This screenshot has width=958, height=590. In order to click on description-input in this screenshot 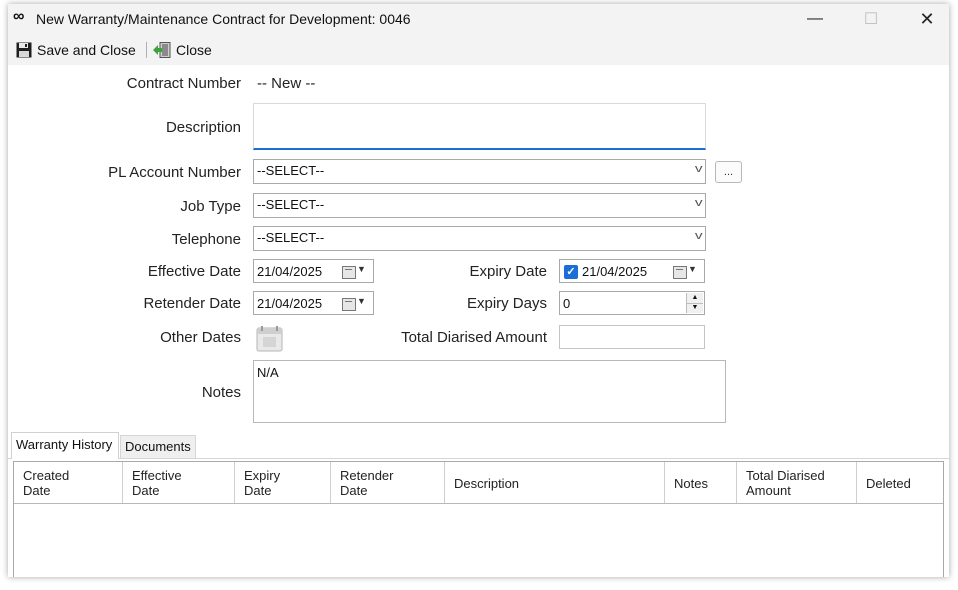, I will do `click(479, 126)`.